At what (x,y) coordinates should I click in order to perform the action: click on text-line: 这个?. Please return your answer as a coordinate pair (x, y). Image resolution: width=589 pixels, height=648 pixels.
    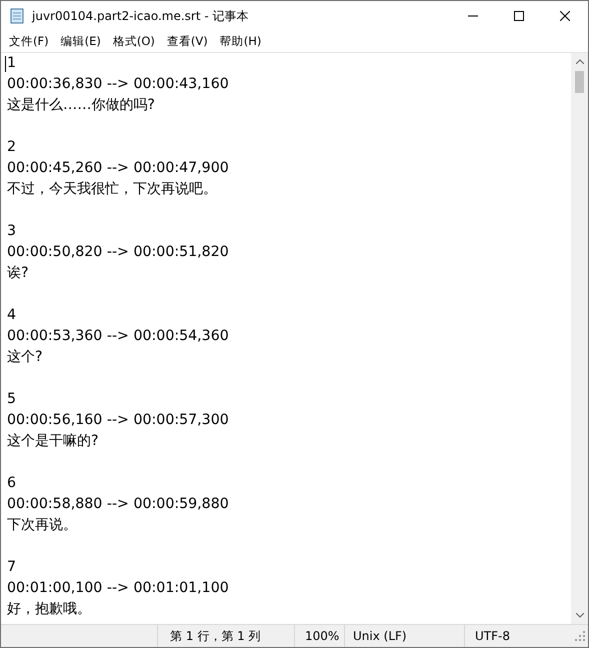
    Looking at the image, I should click on (25, 357).